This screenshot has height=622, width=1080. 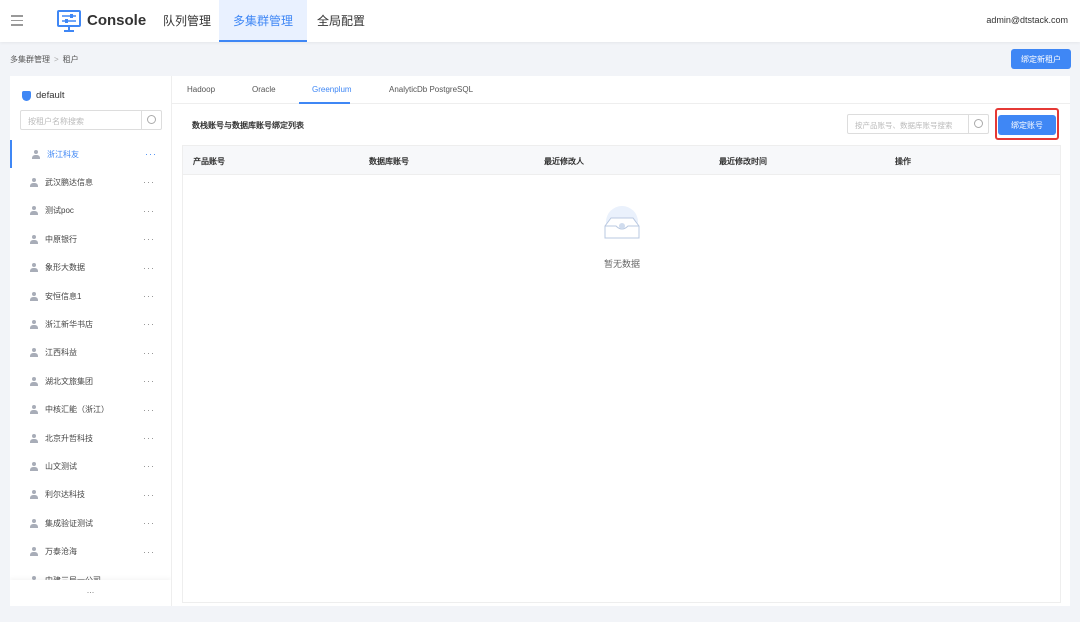 What do you see at coordinates (65, 268) in the screenshot?
I see `tenant-name: 象形大数据` at bounding box center [65, 268].